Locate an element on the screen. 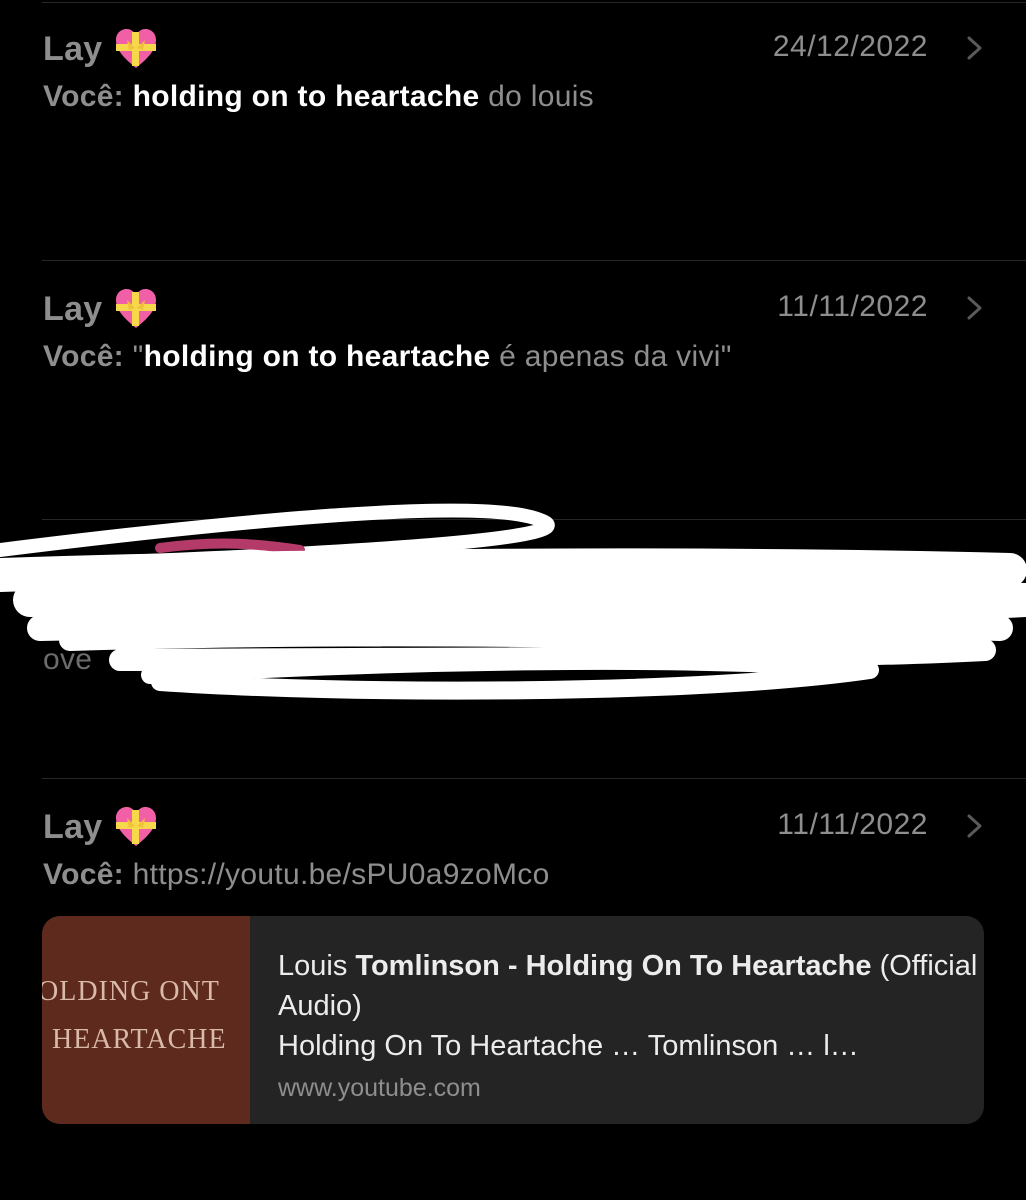  title-text: Louis is located at coordinates (313, 966).